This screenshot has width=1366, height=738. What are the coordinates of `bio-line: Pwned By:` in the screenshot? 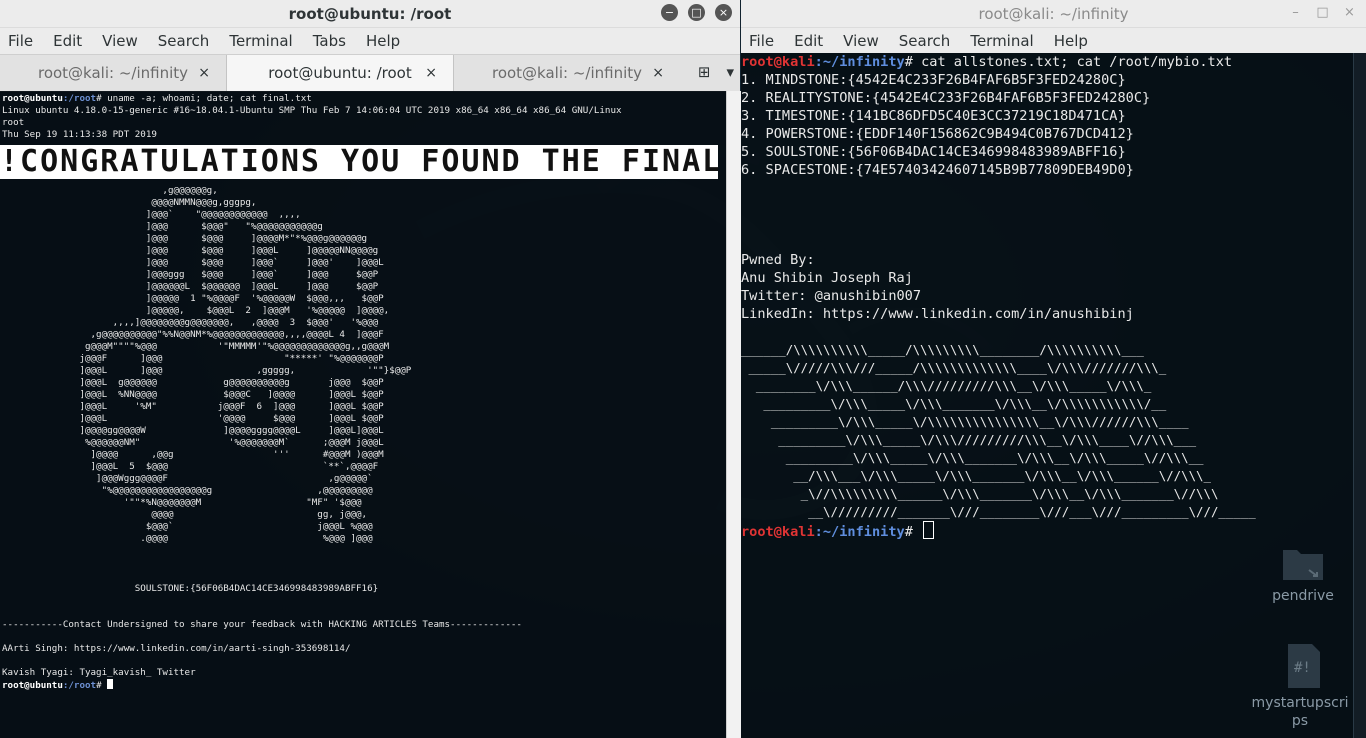 It's located at (778, 260).